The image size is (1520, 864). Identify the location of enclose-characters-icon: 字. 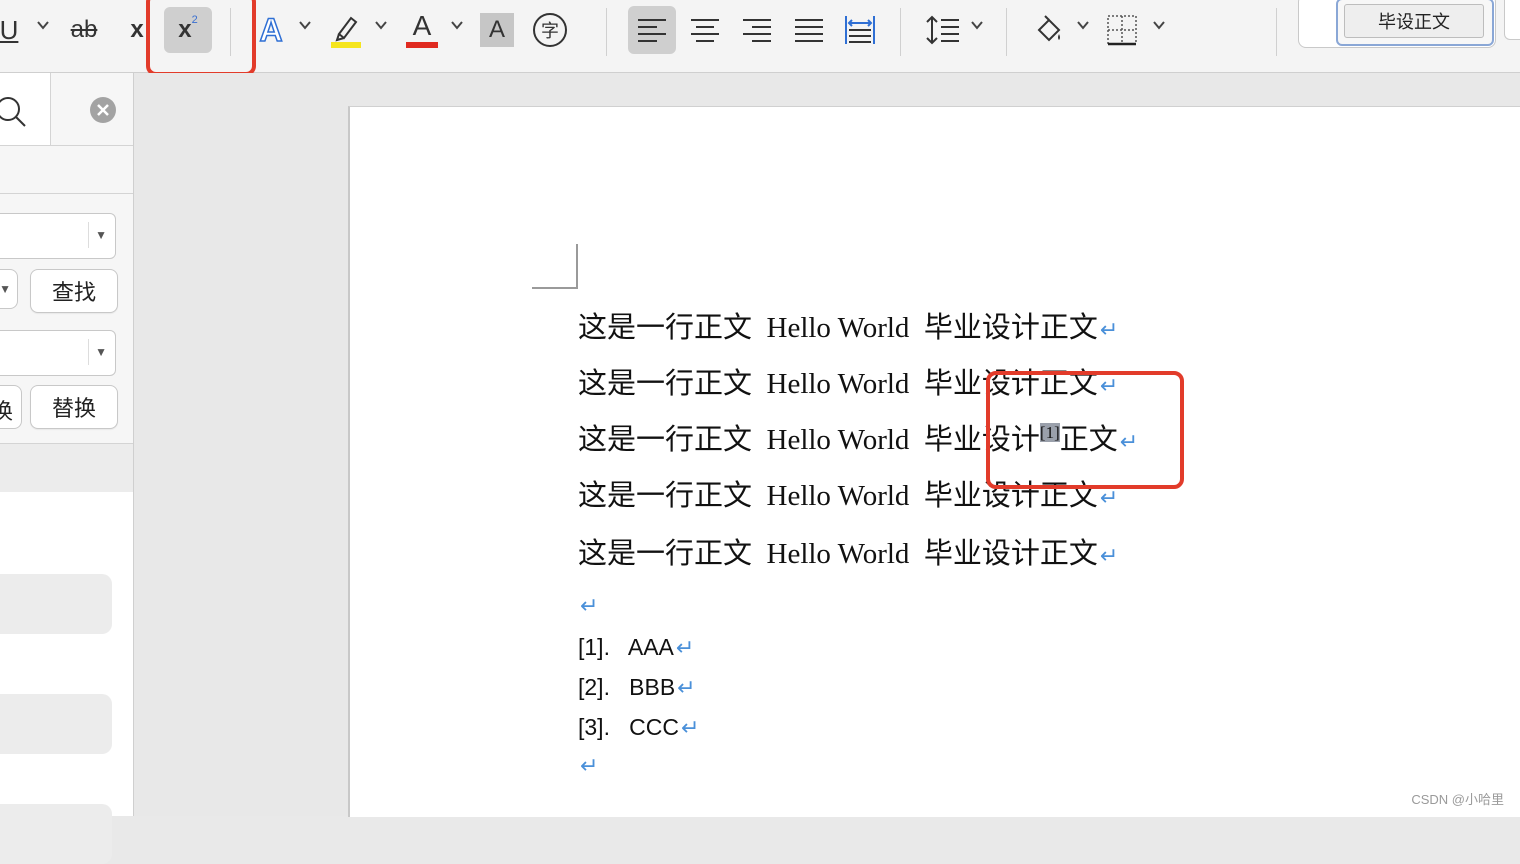
(550, 30).